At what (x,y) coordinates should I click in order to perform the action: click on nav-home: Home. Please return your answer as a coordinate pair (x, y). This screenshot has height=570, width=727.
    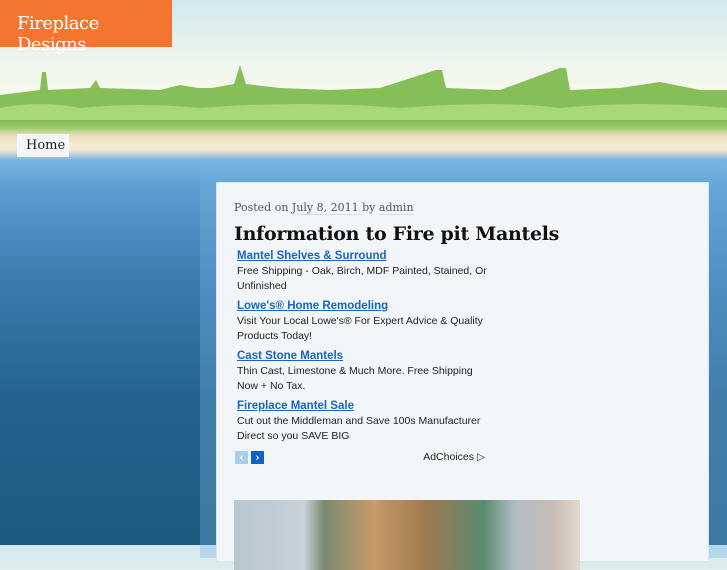
    Looking at the image, I should click on (43, 145).